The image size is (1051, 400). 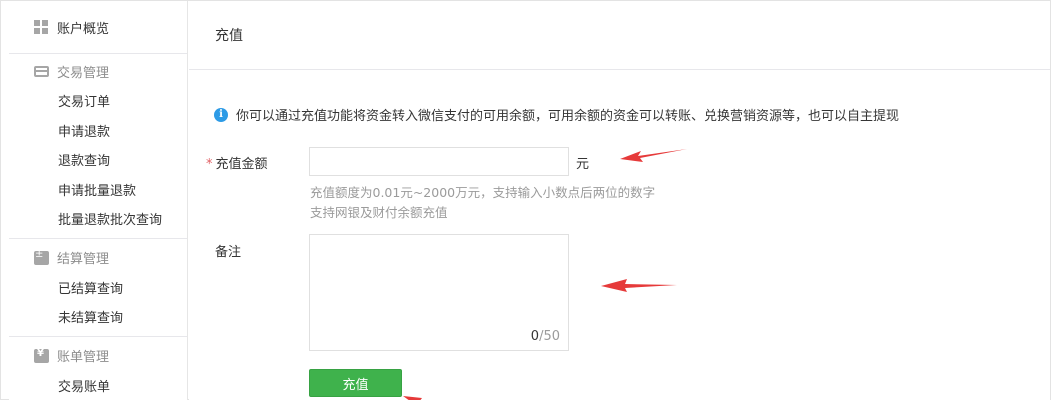 I want to click on sidebar-item-label: 申请退款, so click(x=84, y=132).